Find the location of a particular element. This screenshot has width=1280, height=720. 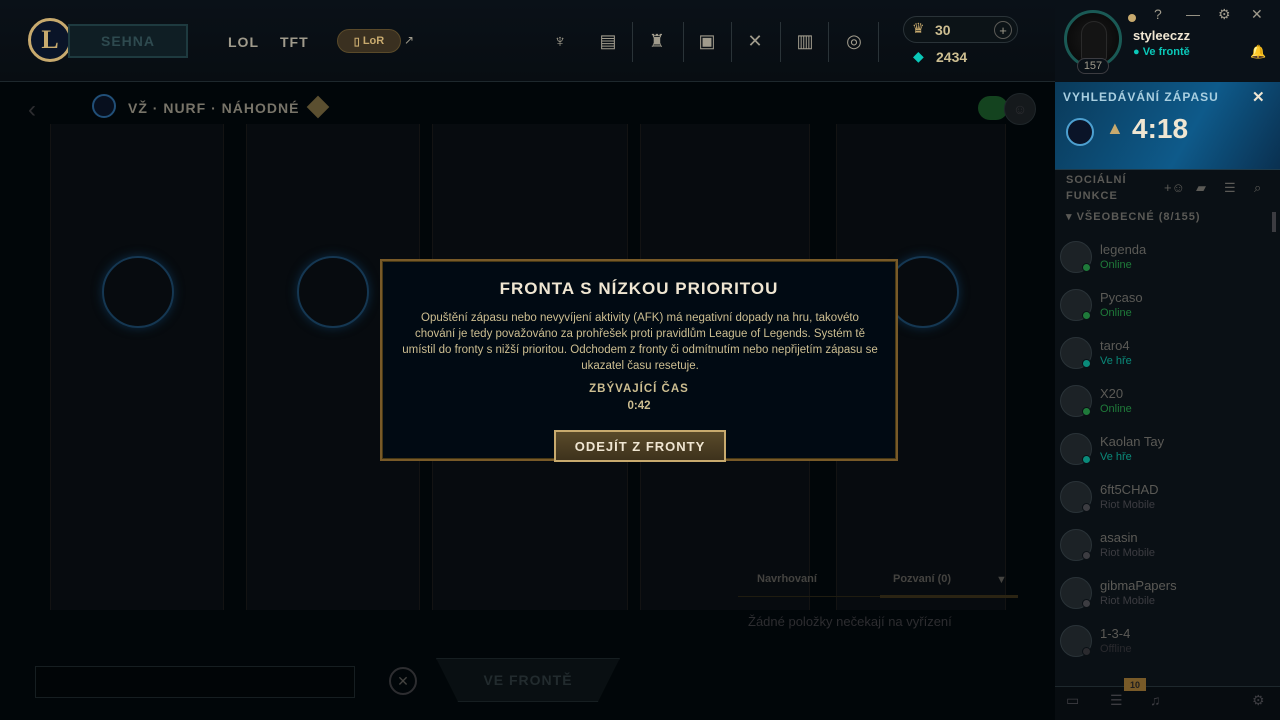

friend-name: taro4 is located at coordinates (1115, 345).